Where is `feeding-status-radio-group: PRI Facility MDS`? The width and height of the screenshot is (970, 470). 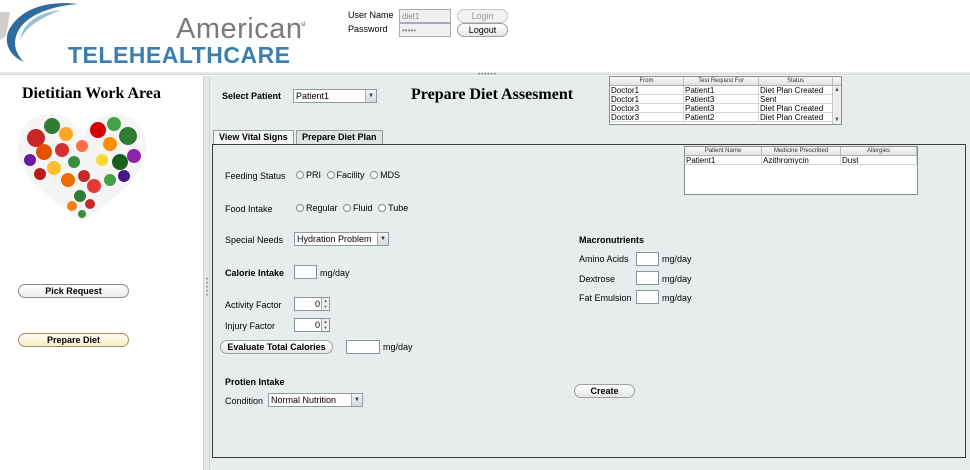
feeding-status-radio-group: PRI Facility MDS is located at coordinates (349, 175).